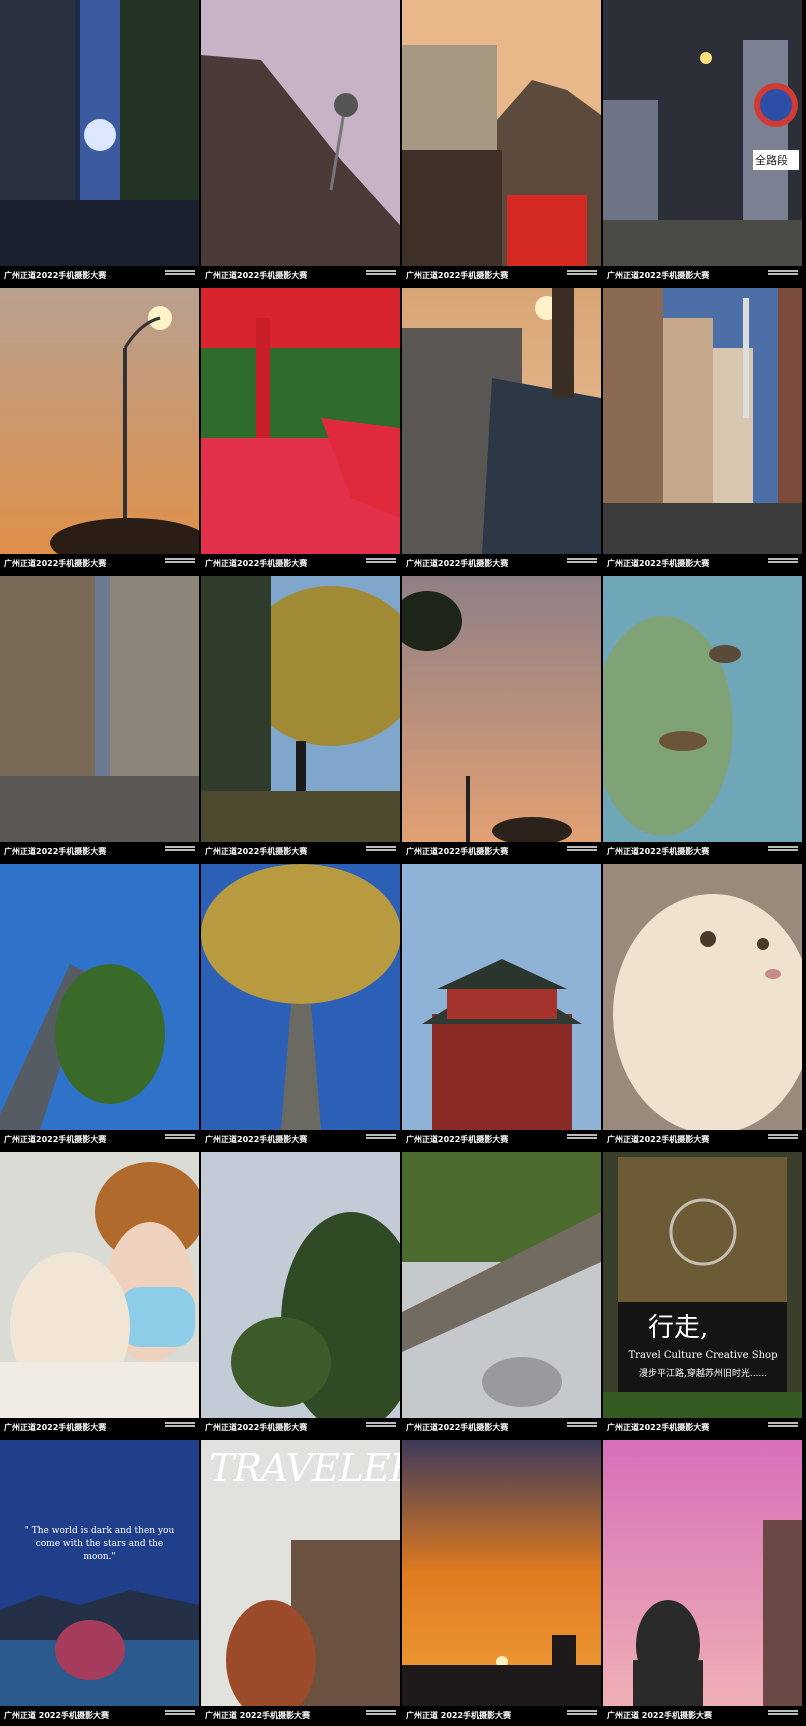 The height and width of the screenshot is (1726, 806). What do you see at coordinates (300, 997) in the screenshot?
I see `photo-yellow-tree` at bounding box center [300, 997].